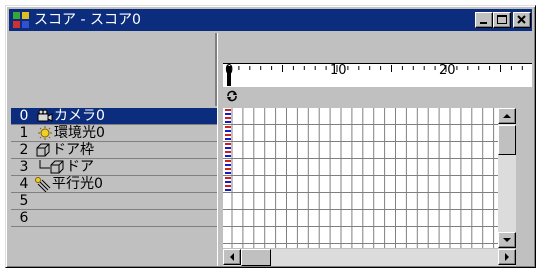  Describe the element at coordinates (80, 167) in the screenshot. I see `track-label: ドア` at that location.